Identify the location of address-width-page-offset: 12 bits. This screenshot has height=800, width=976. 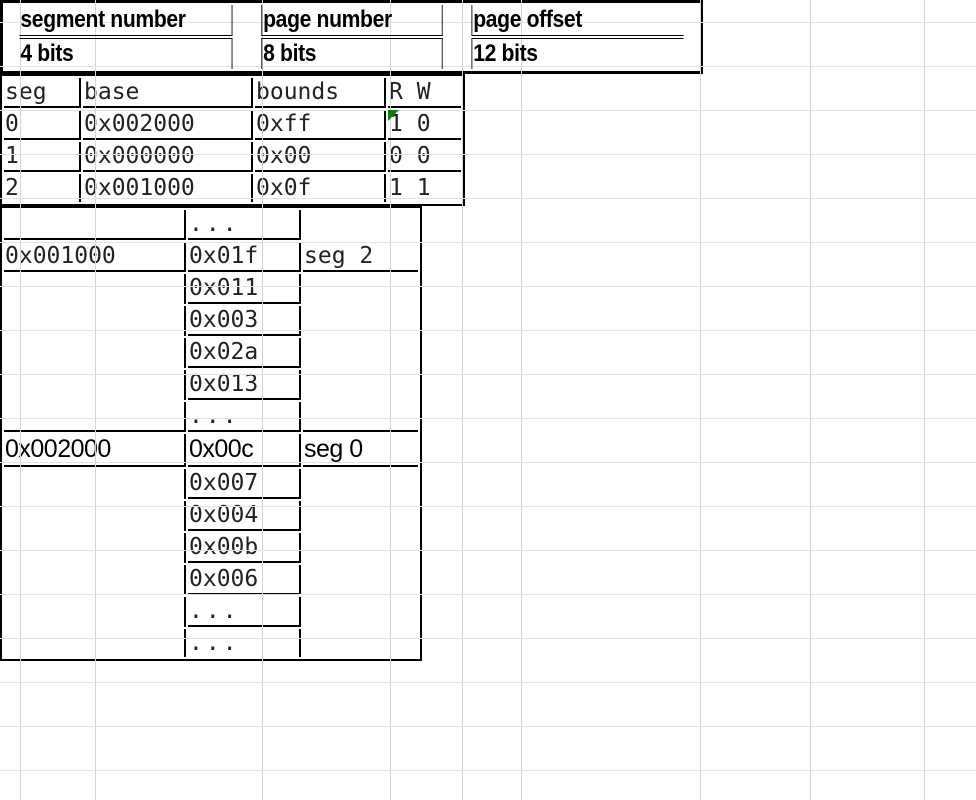
(577, 53).